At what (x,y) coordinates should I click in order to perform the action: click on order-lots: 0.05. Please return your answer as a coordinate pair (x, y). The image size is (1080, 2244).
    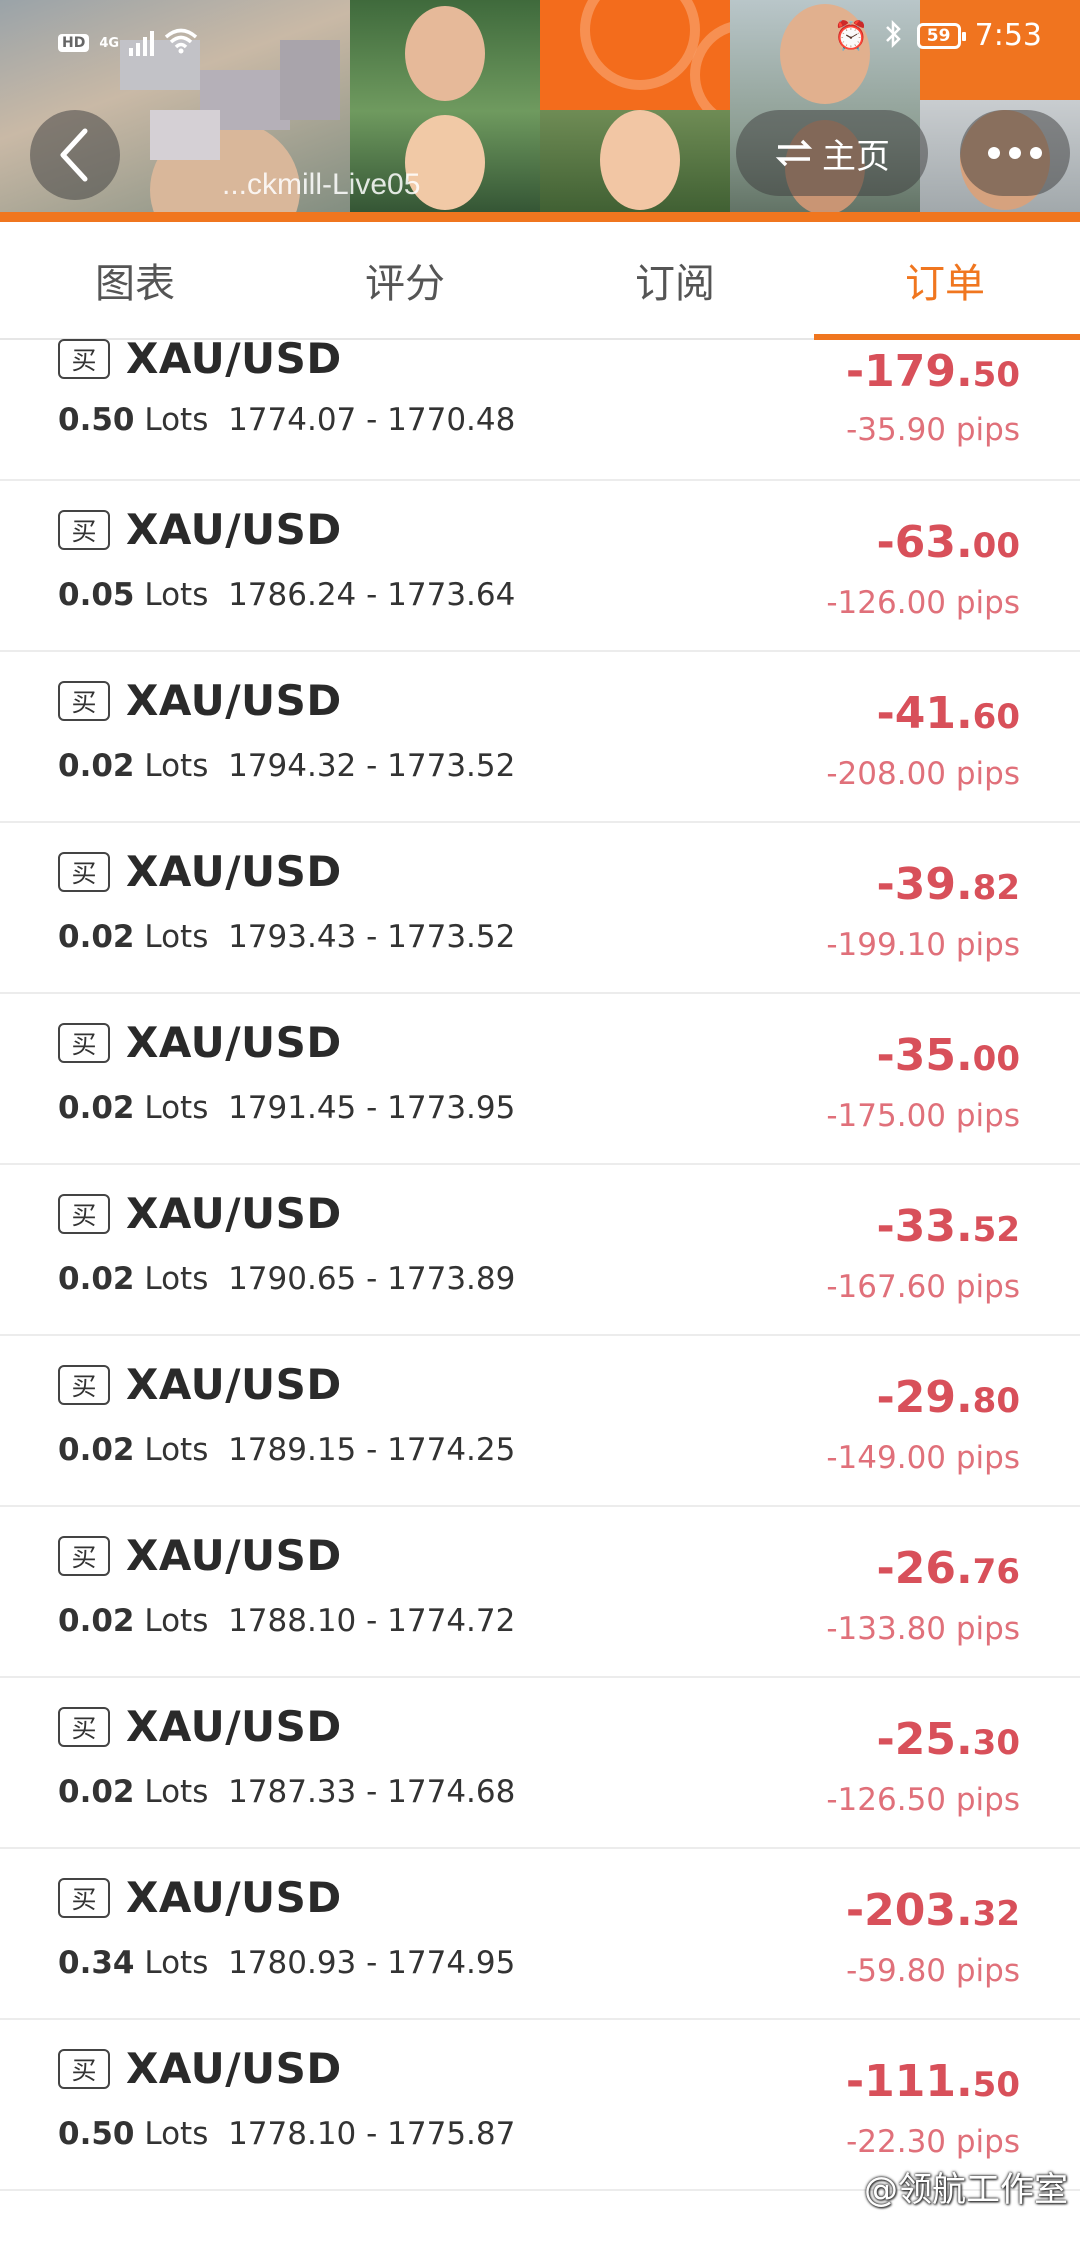
    Looking at the image, I should click on (96, 595).